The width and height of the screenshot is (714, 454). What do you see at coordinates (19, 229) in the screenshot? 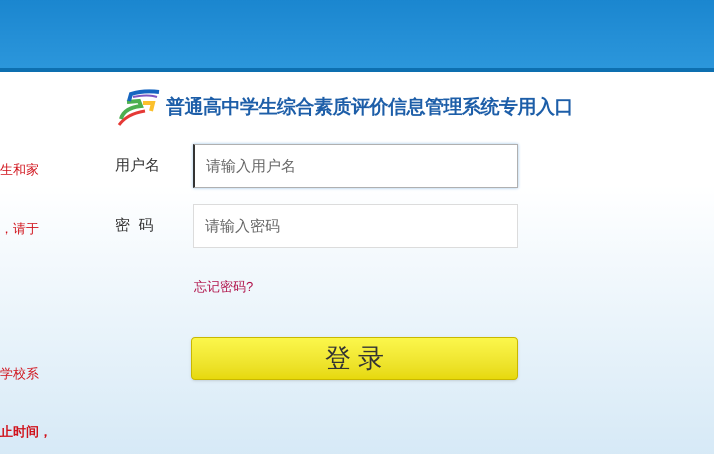
I see `notice-text: ，请于` at bounding box center [19, 229].